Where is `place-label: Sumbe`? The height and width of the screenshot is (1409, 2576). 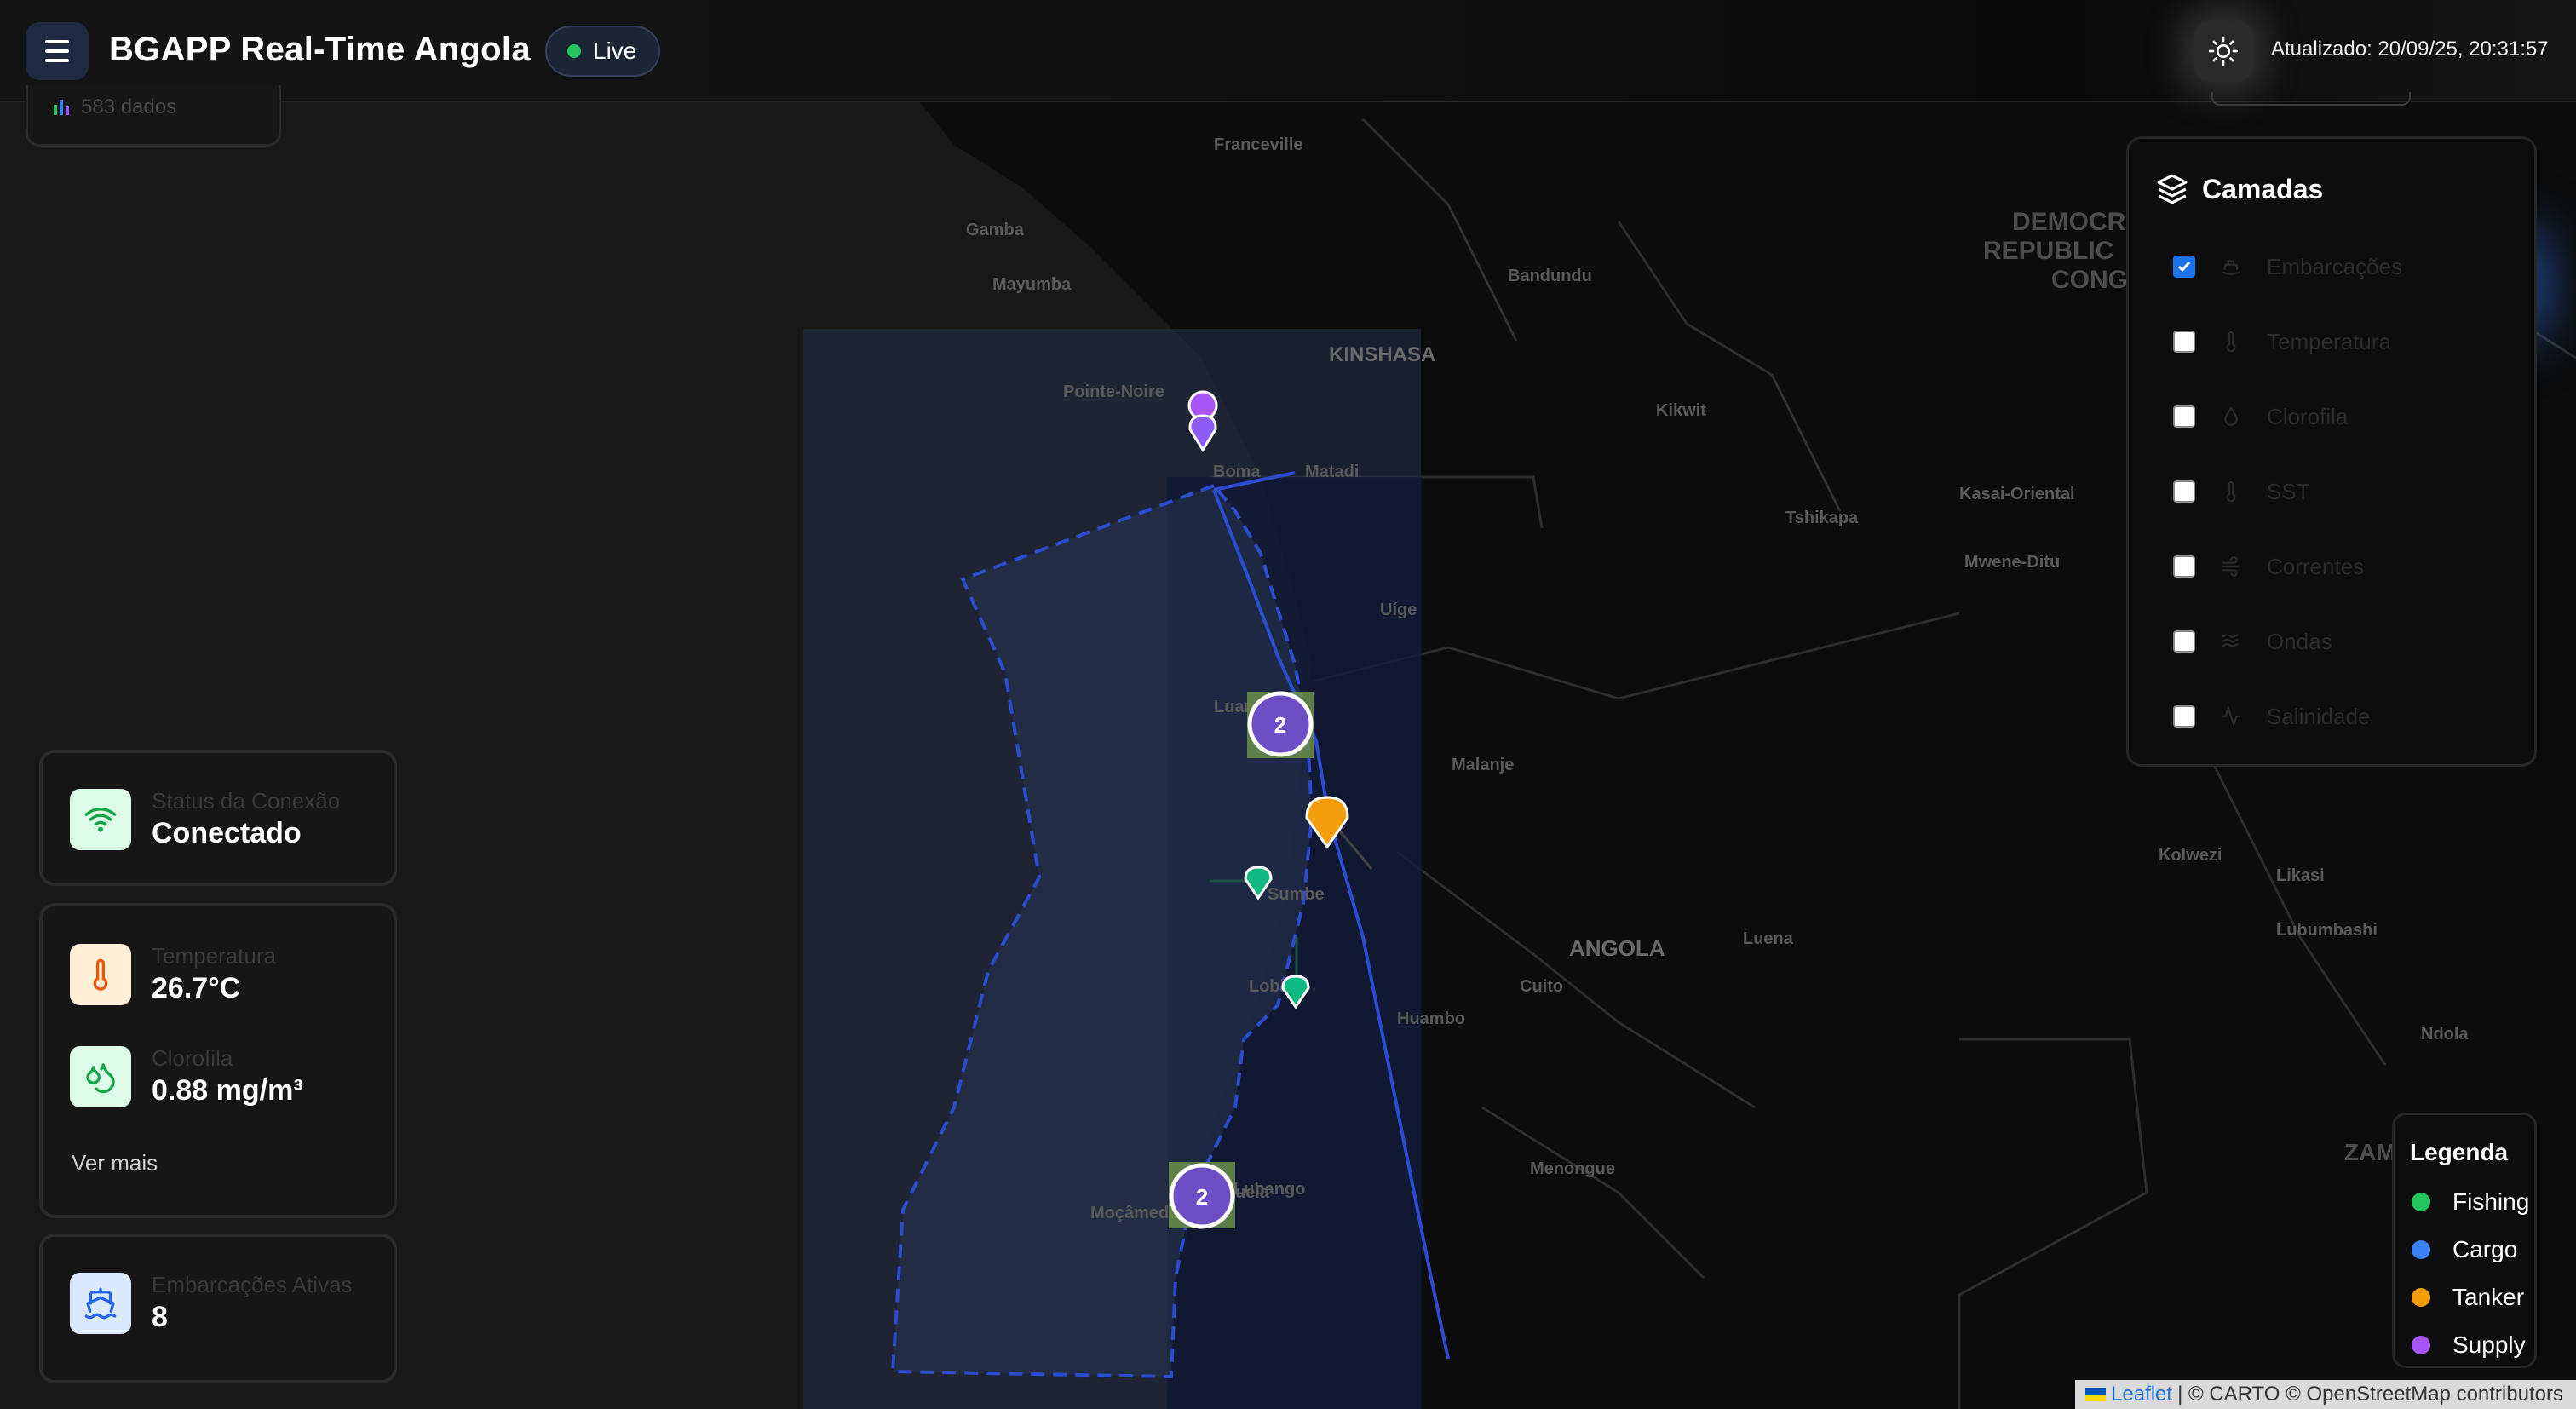 place-label: Sumbe is located at coordinates (1296, 894).